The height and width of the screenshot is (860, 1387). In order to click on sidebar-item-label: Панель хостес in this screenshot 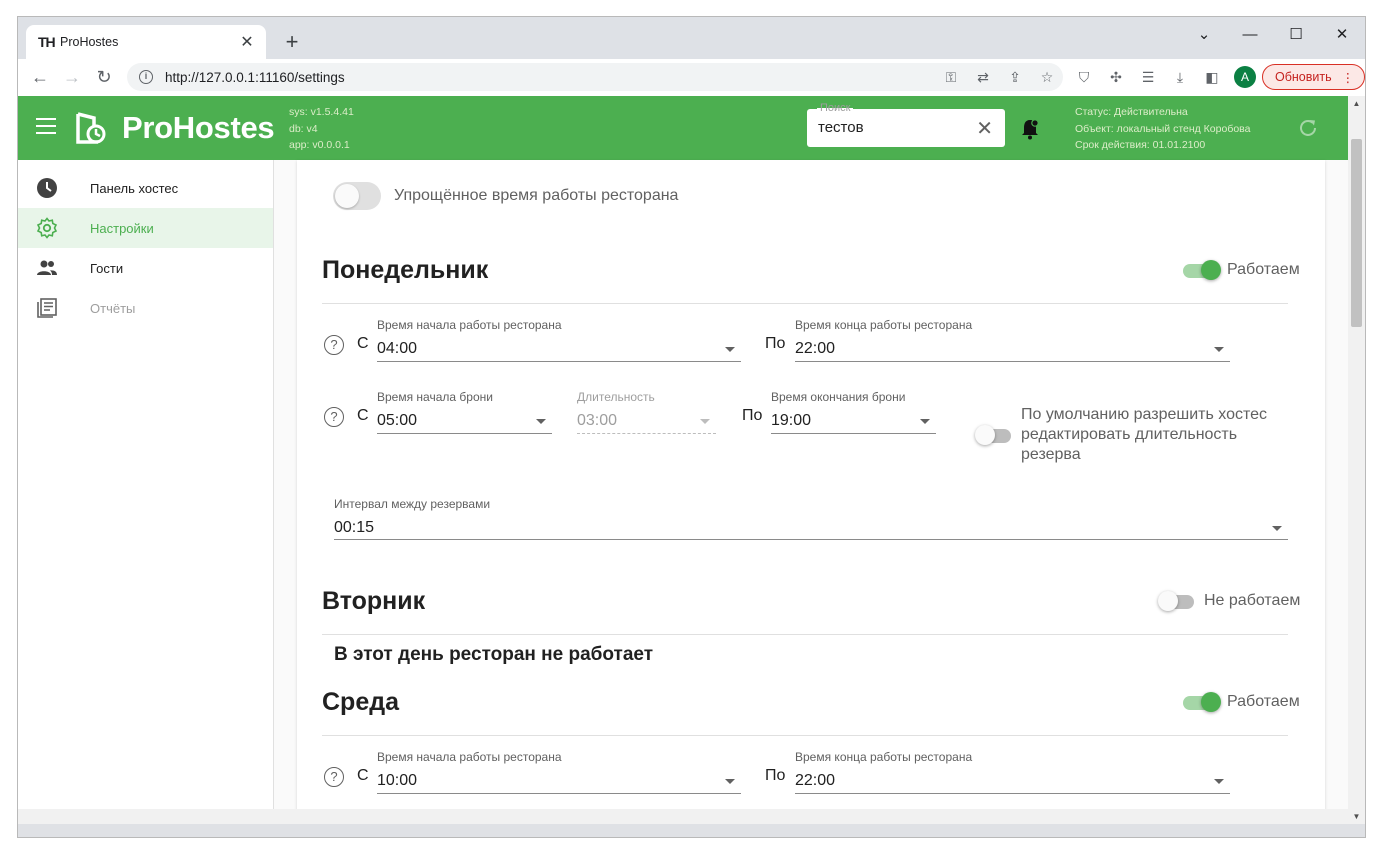, I will do `click(134, 188)`.